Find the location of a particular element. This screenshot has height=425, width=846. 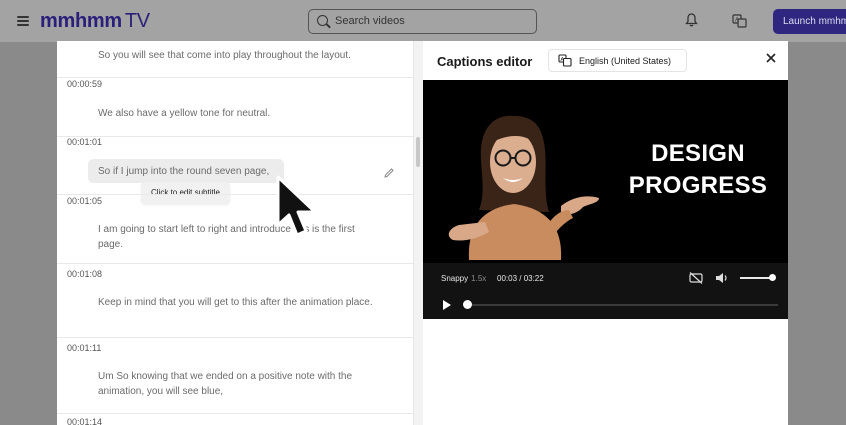

language-select: A English (United States) is located at coordinates (617, 60).